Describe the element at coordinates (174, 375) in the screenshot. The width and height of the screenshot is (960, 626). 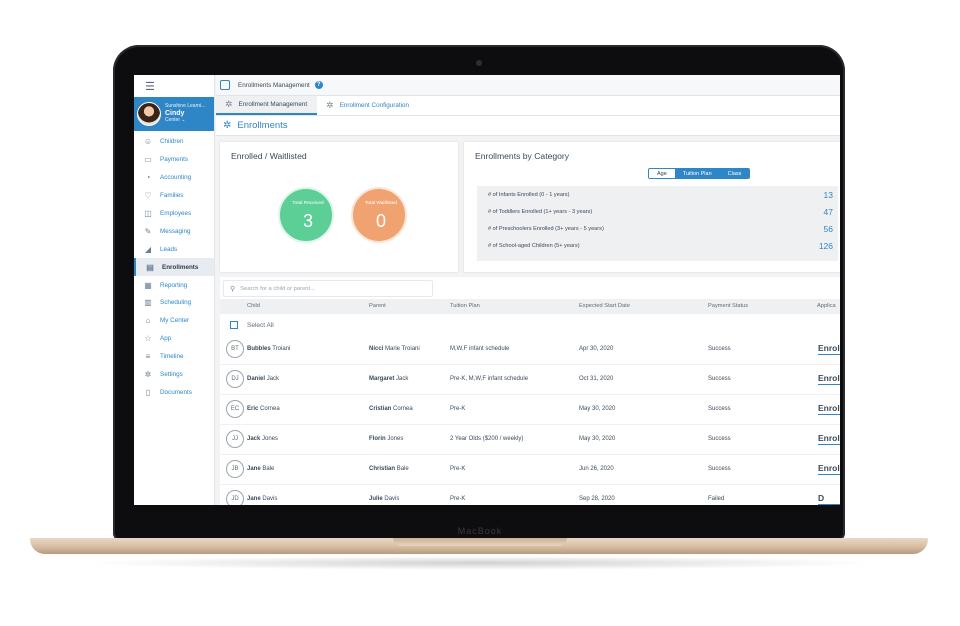
I see `sidebar-item-settings: ✲ Settings` at that location.